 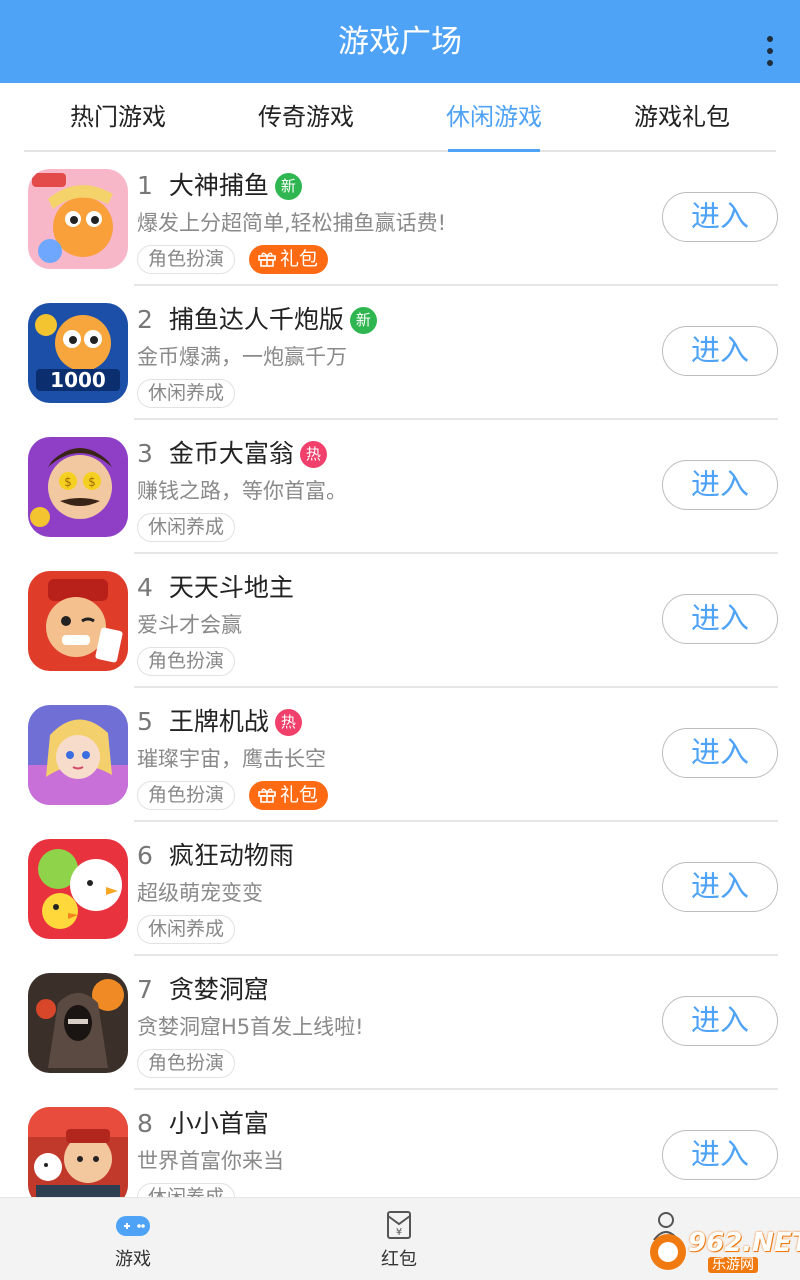 What do you see at coordinates (668, 1252) in the screenshot?
I see `watermark-logo-icon` at bounding box center [668, 1252].